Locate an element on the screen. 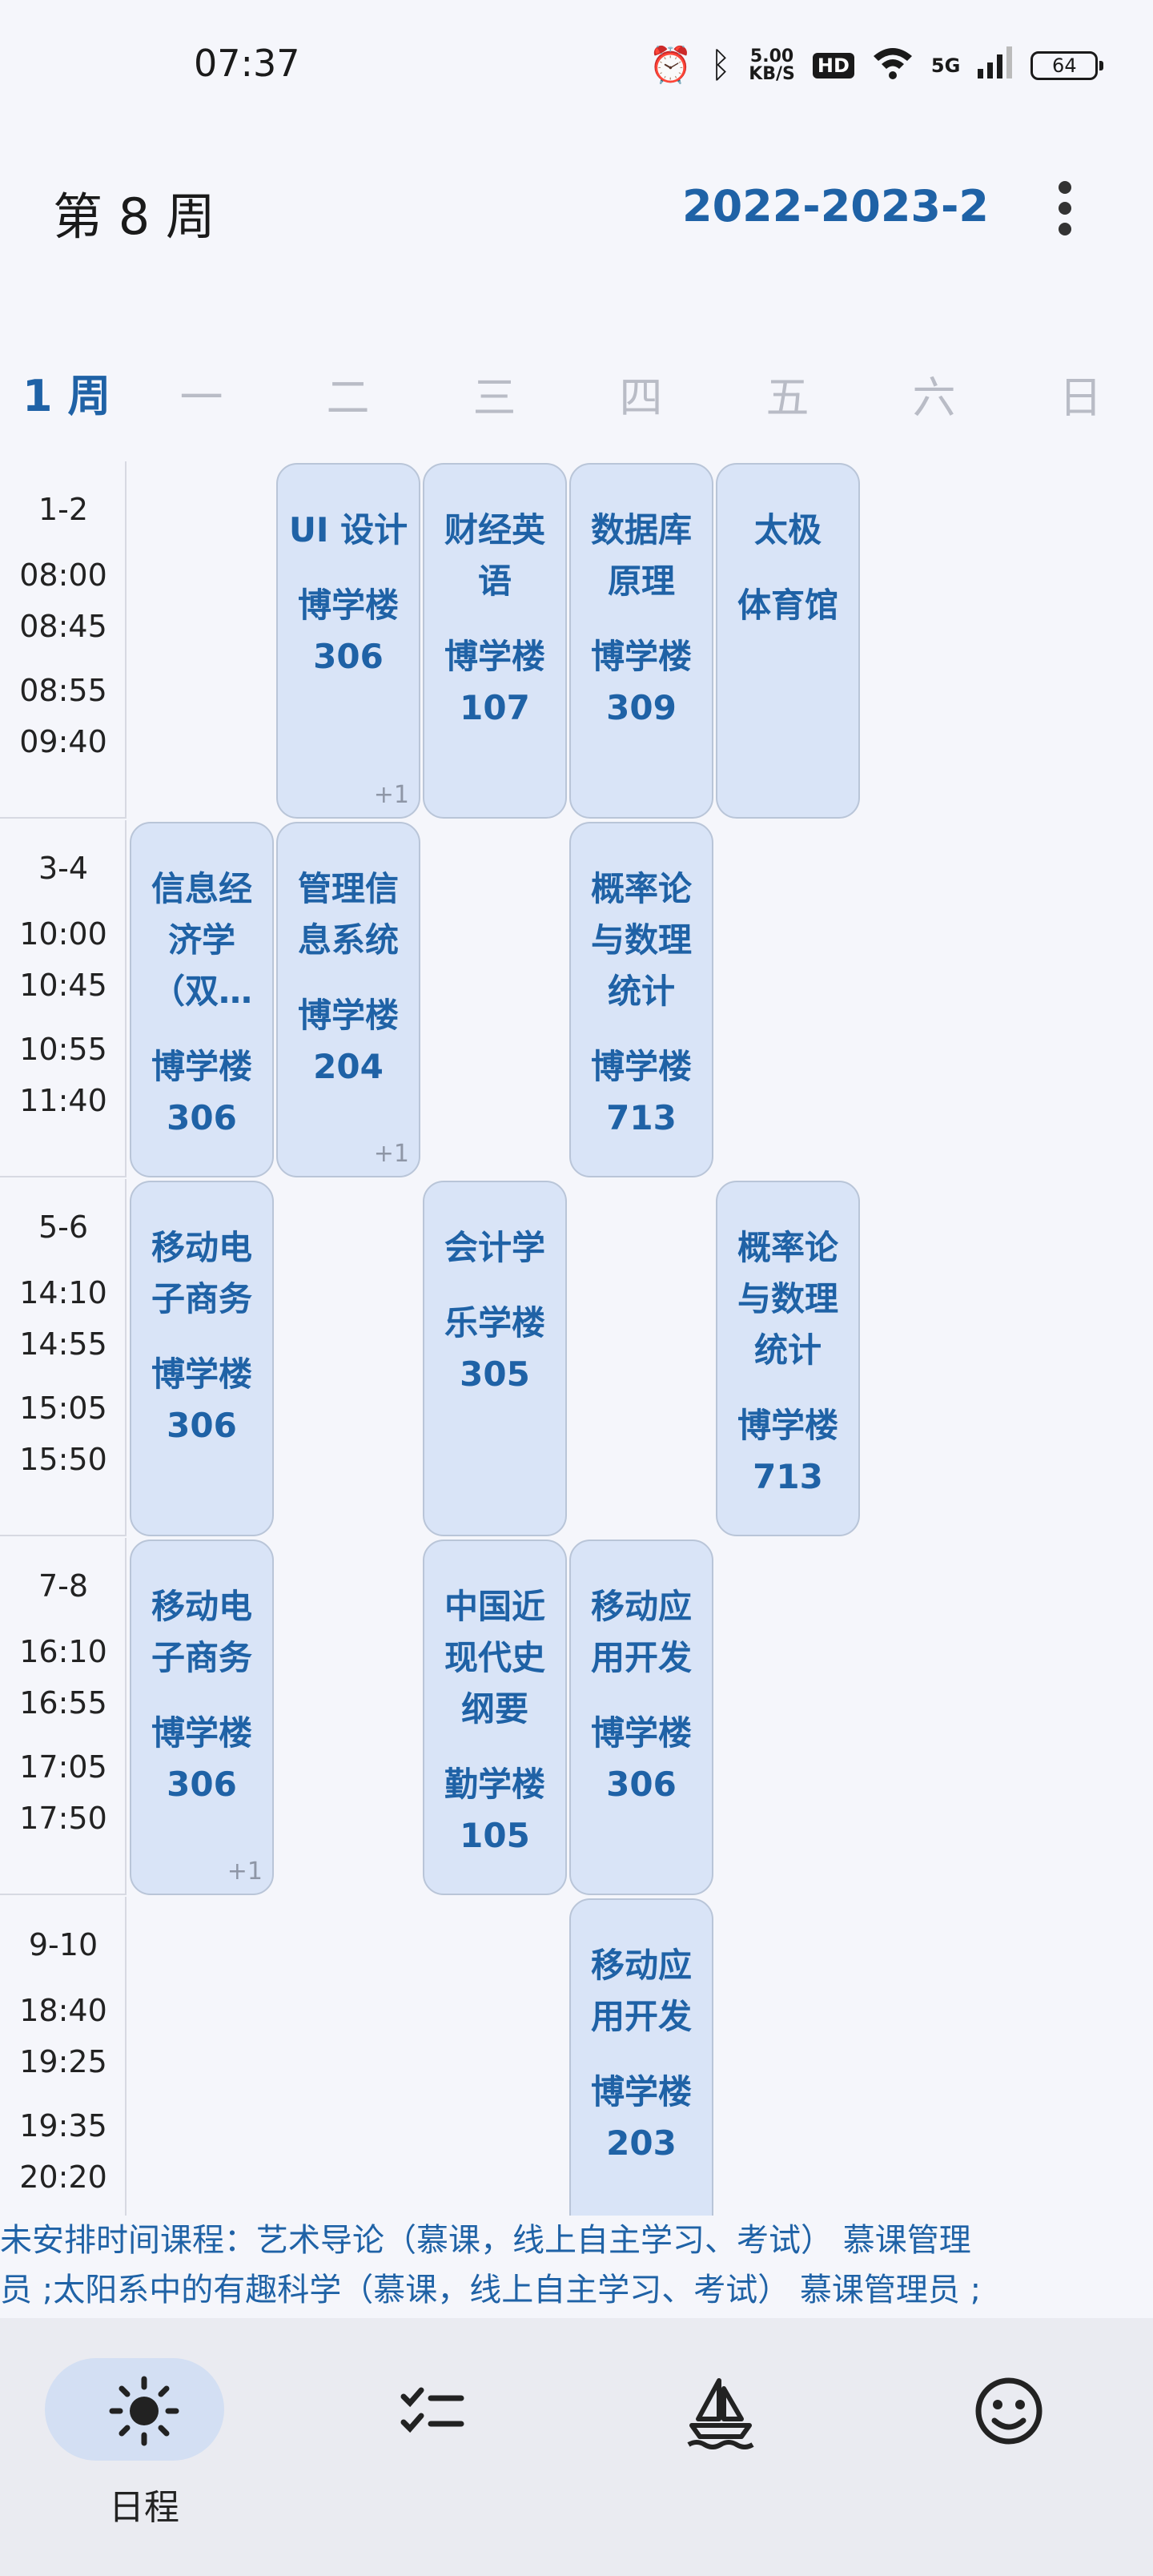 Image resolution: width=1153 pixels, height=2576 pixels. time-slot: 5-6 14:10 14:55 15:05 15:50 is located at coordinates (63, 1357).